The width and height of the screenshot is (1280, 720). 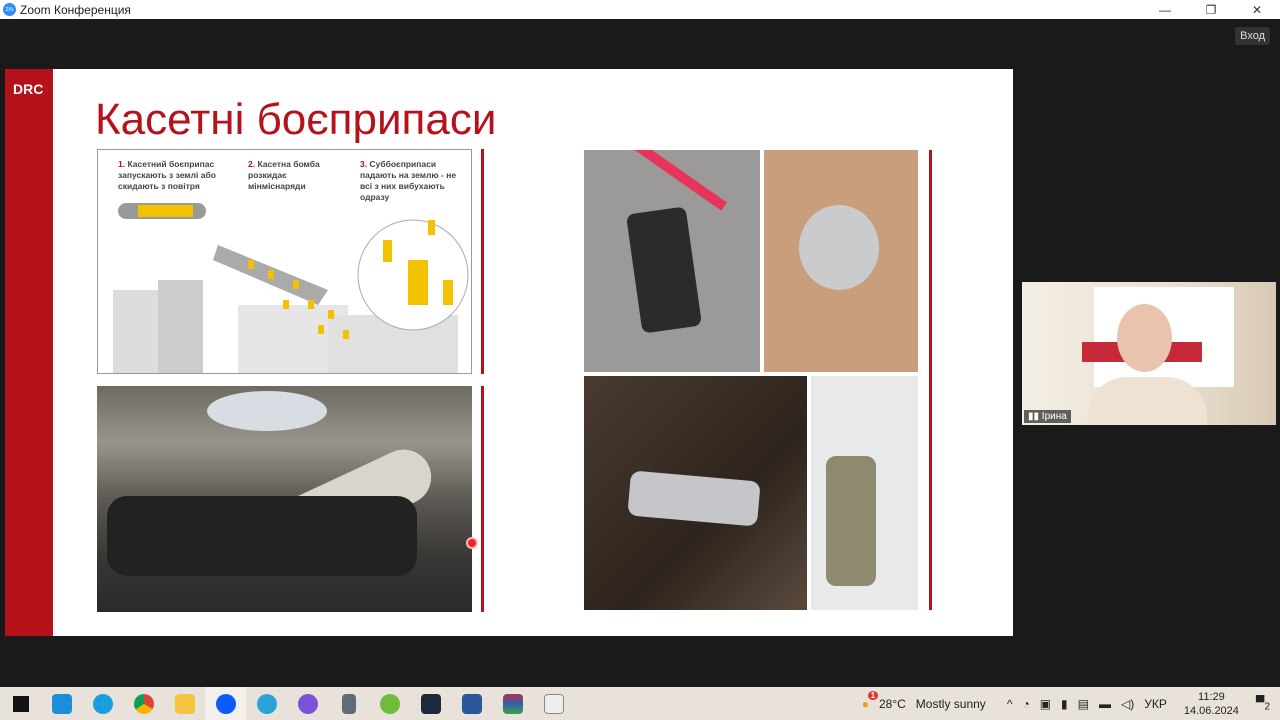 I want to click on wifi-icon: ◔, so click(x=1025, y=704).